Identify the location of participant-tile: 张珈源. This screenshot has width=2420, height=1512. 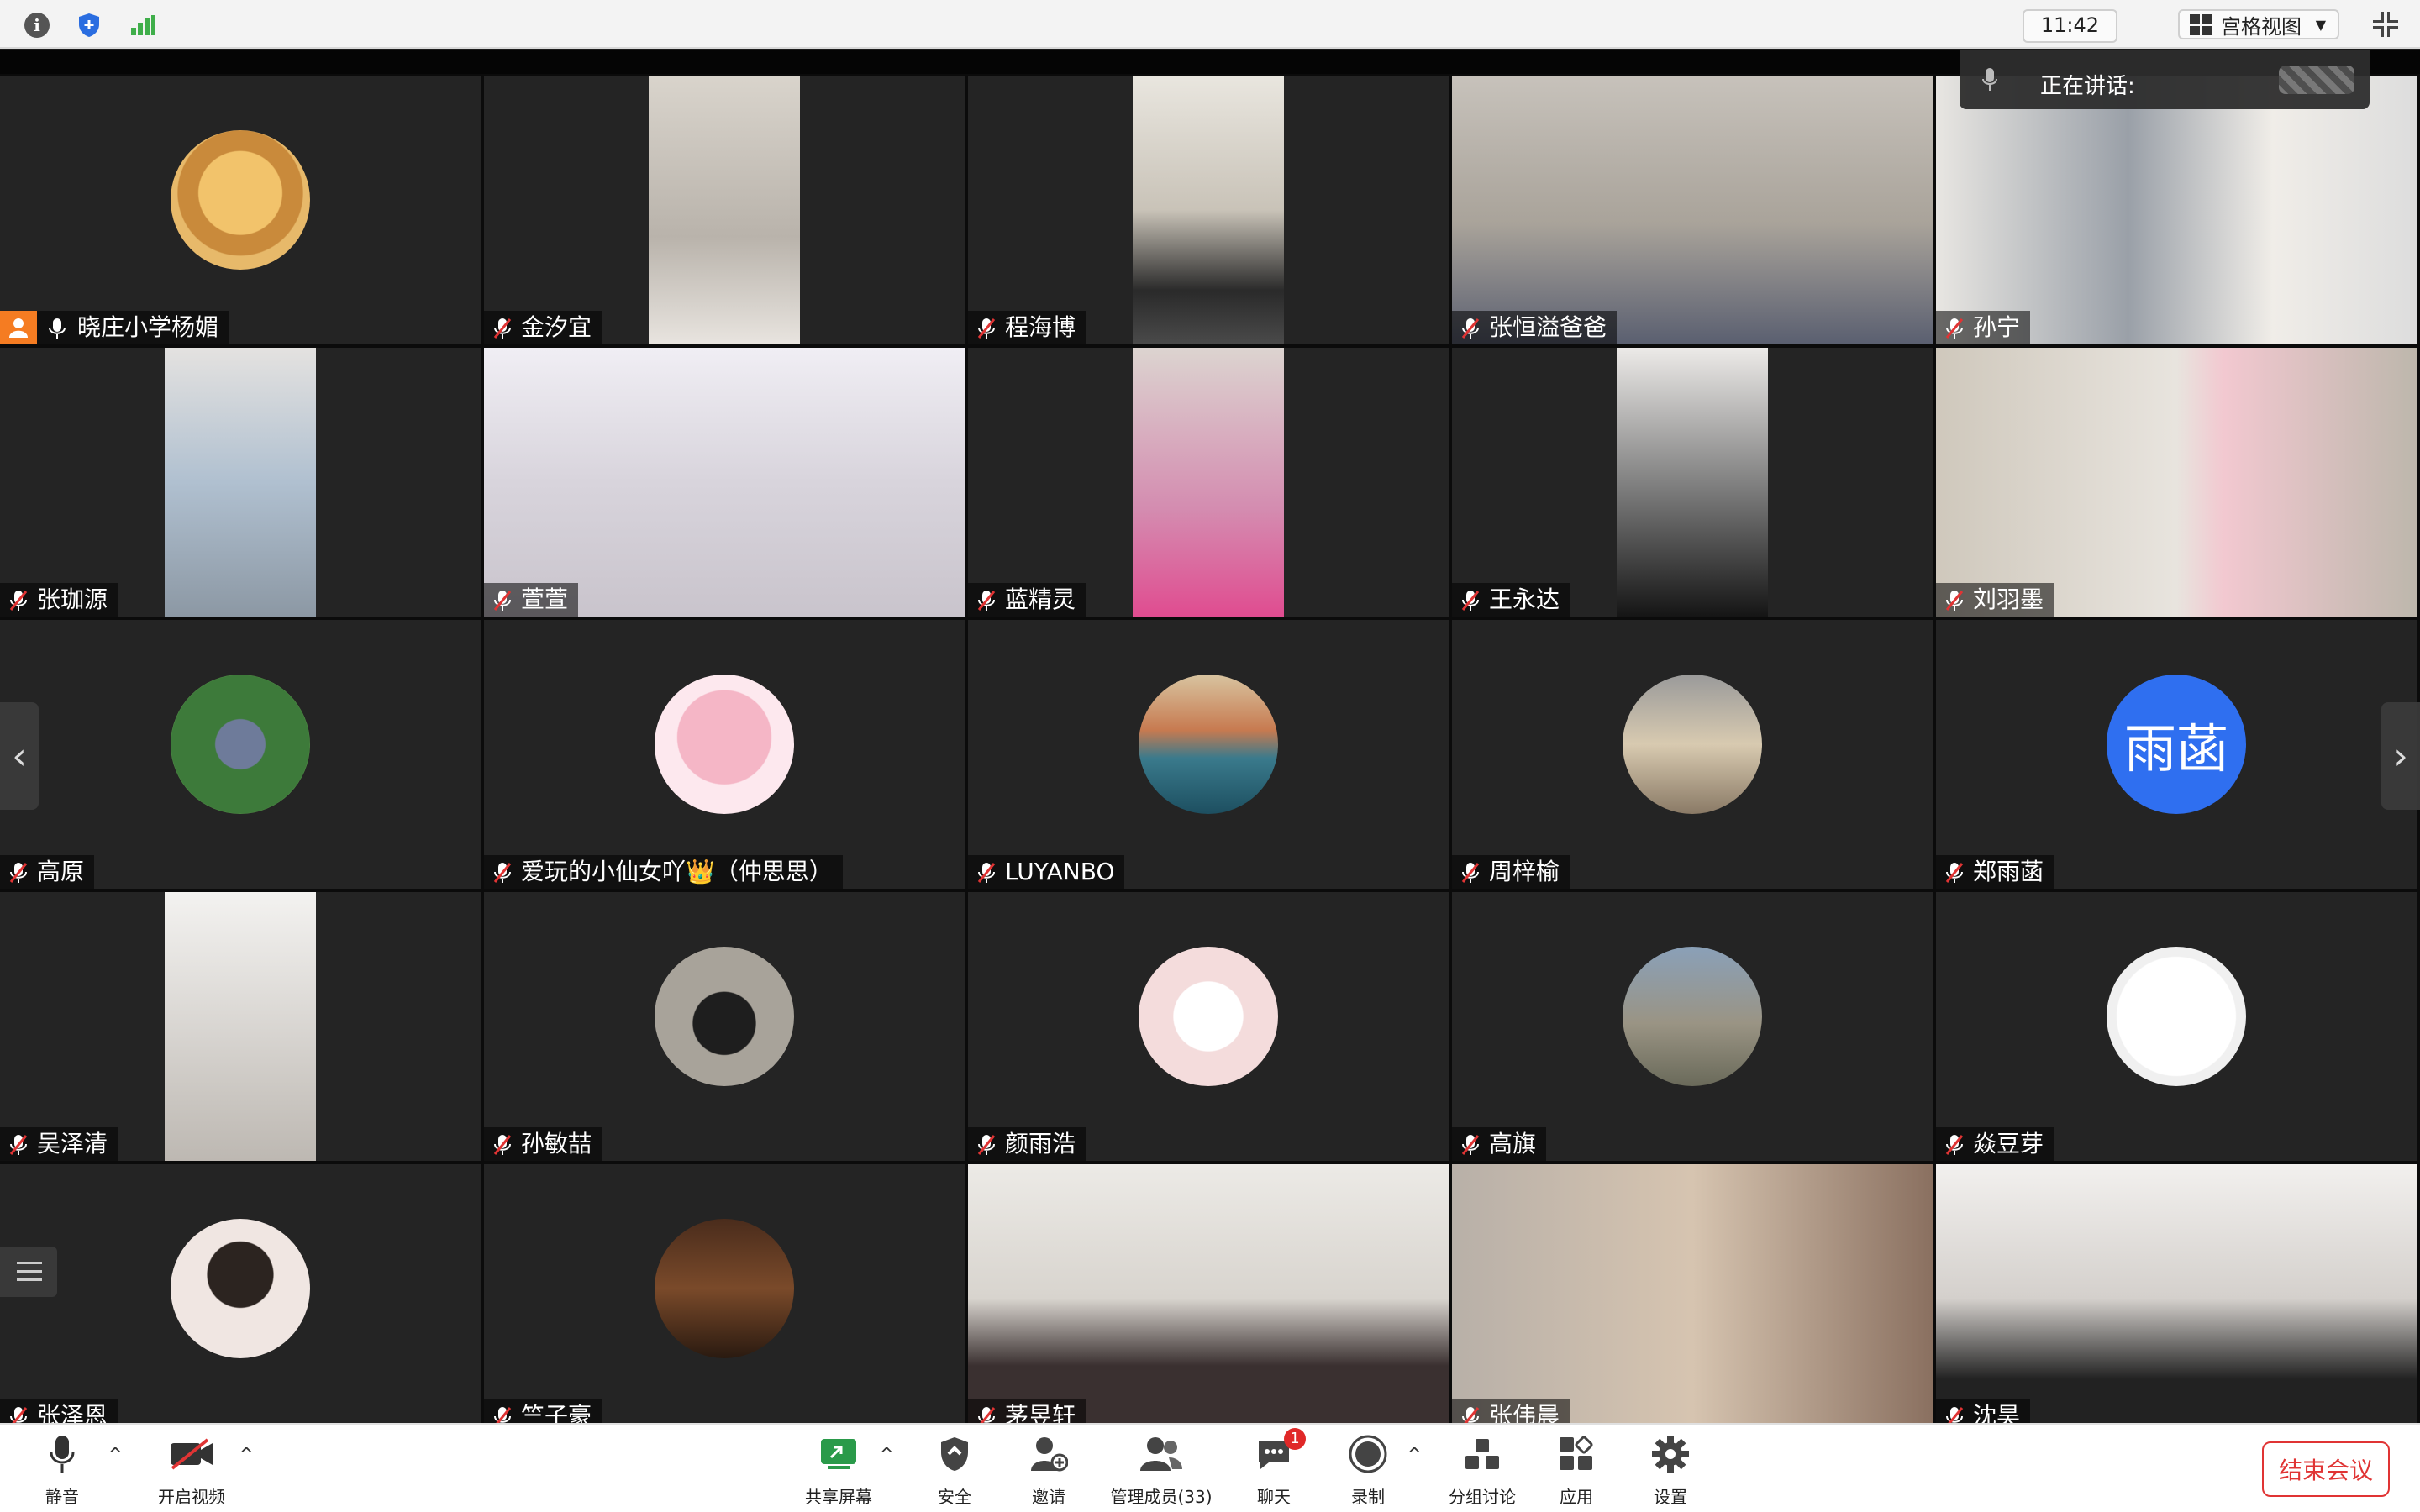
(240, 482).